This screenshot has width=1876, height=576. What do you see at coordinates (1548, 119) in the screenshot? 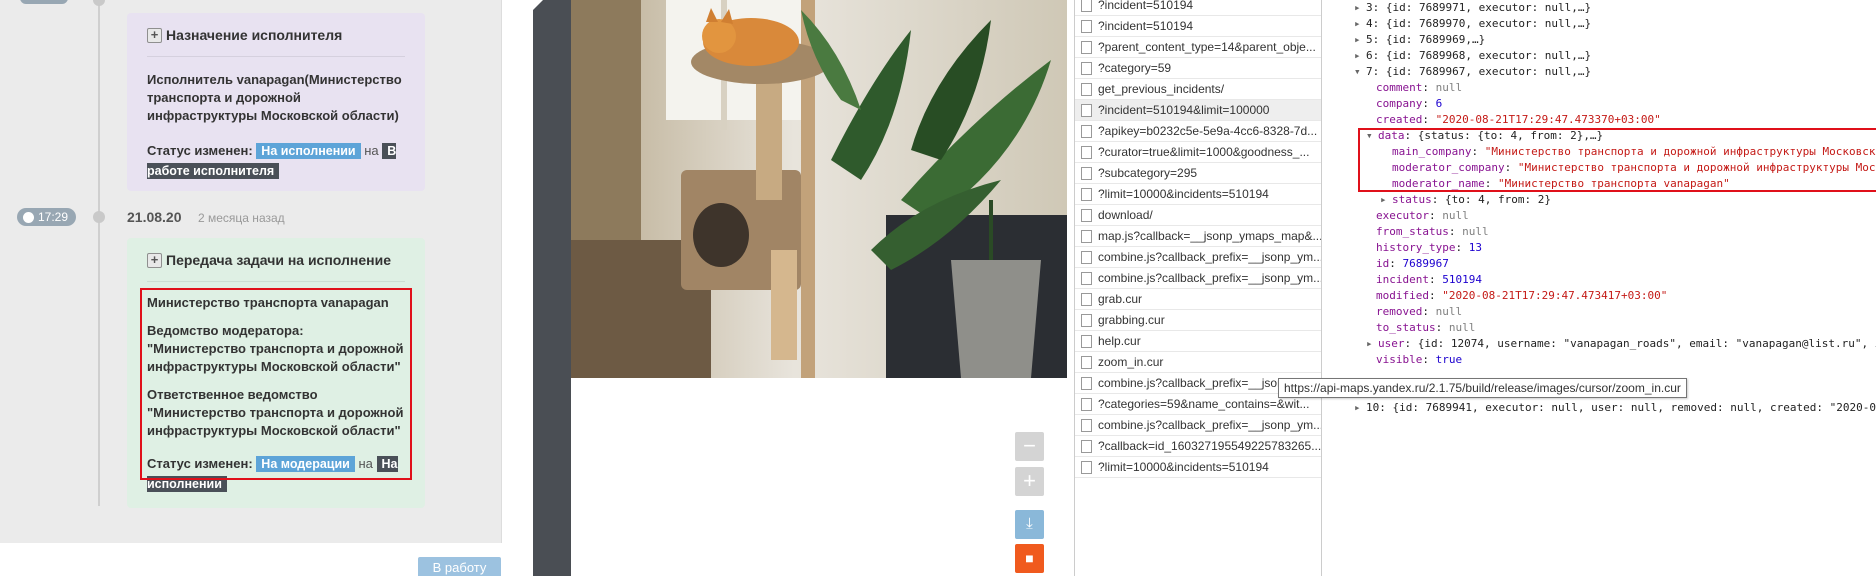
I see `console-value: "2020-08-21T17:29:47.473370+03:00"` at bounding box center [1548, 119].